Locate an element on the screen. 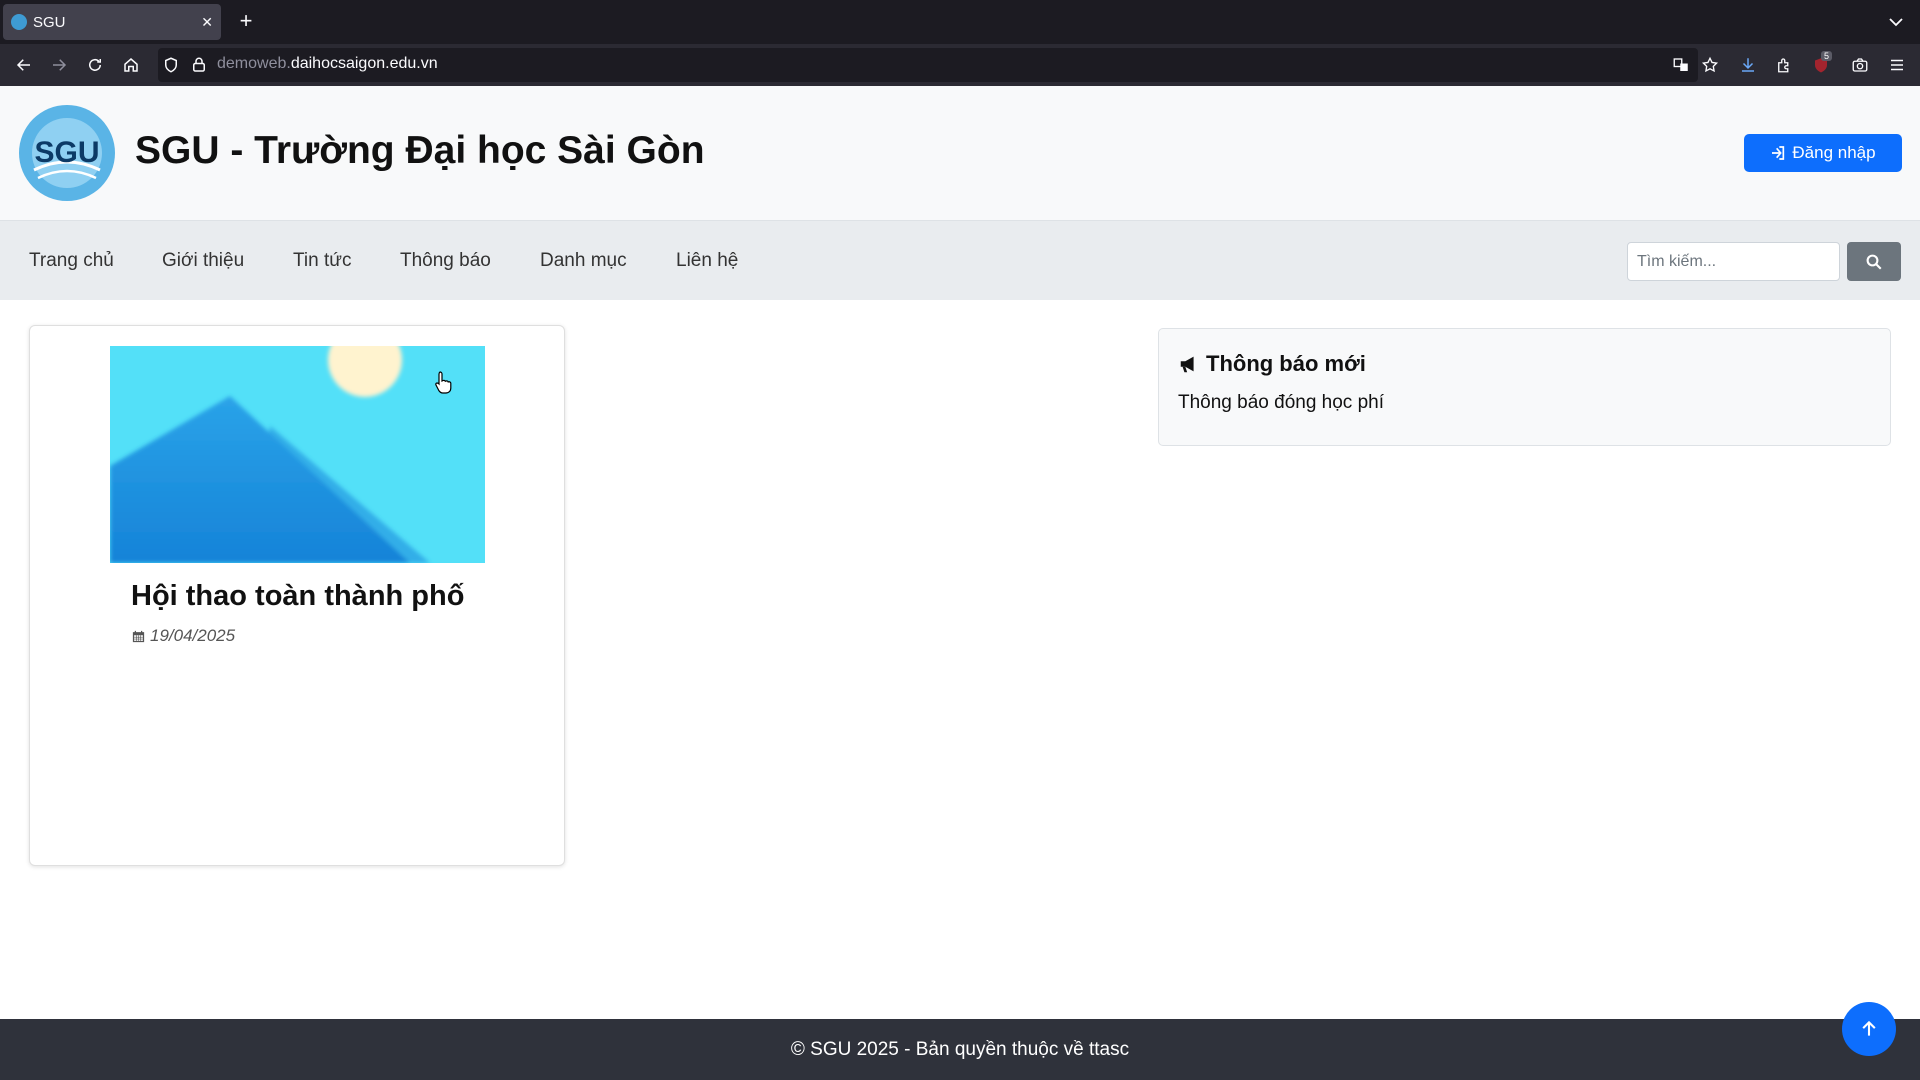 Image resolution: width=1920 pixels, height=1080 pixels. nav-item-tin-tuc: Tin tức is located at coordinates (322, 261).